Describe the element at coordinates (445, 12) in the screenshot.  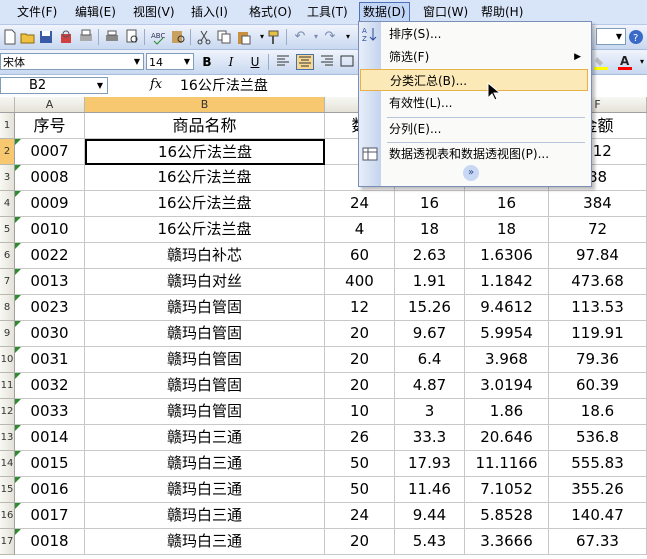
I see `menu-window: 窗口(W)` at that location.